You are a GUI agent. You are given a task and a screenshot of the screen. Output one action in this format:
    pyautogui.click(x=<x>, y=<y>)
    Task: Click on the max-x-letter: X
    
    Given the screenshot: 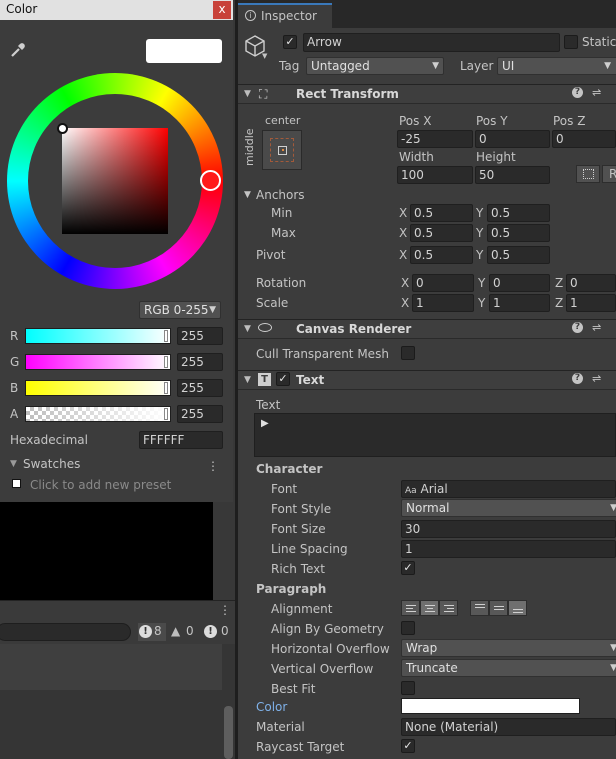 What is the action you would take?
    pyautogui.click(x=403, y=233)
    